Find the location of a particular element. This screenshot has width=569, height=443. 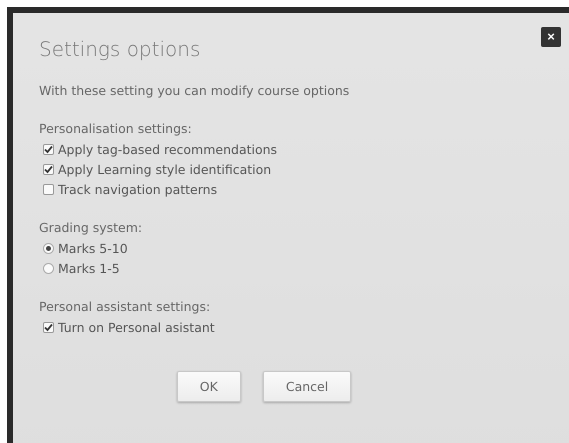

section-heading: Personal assistant settings: is located at coordinates (124, 306).